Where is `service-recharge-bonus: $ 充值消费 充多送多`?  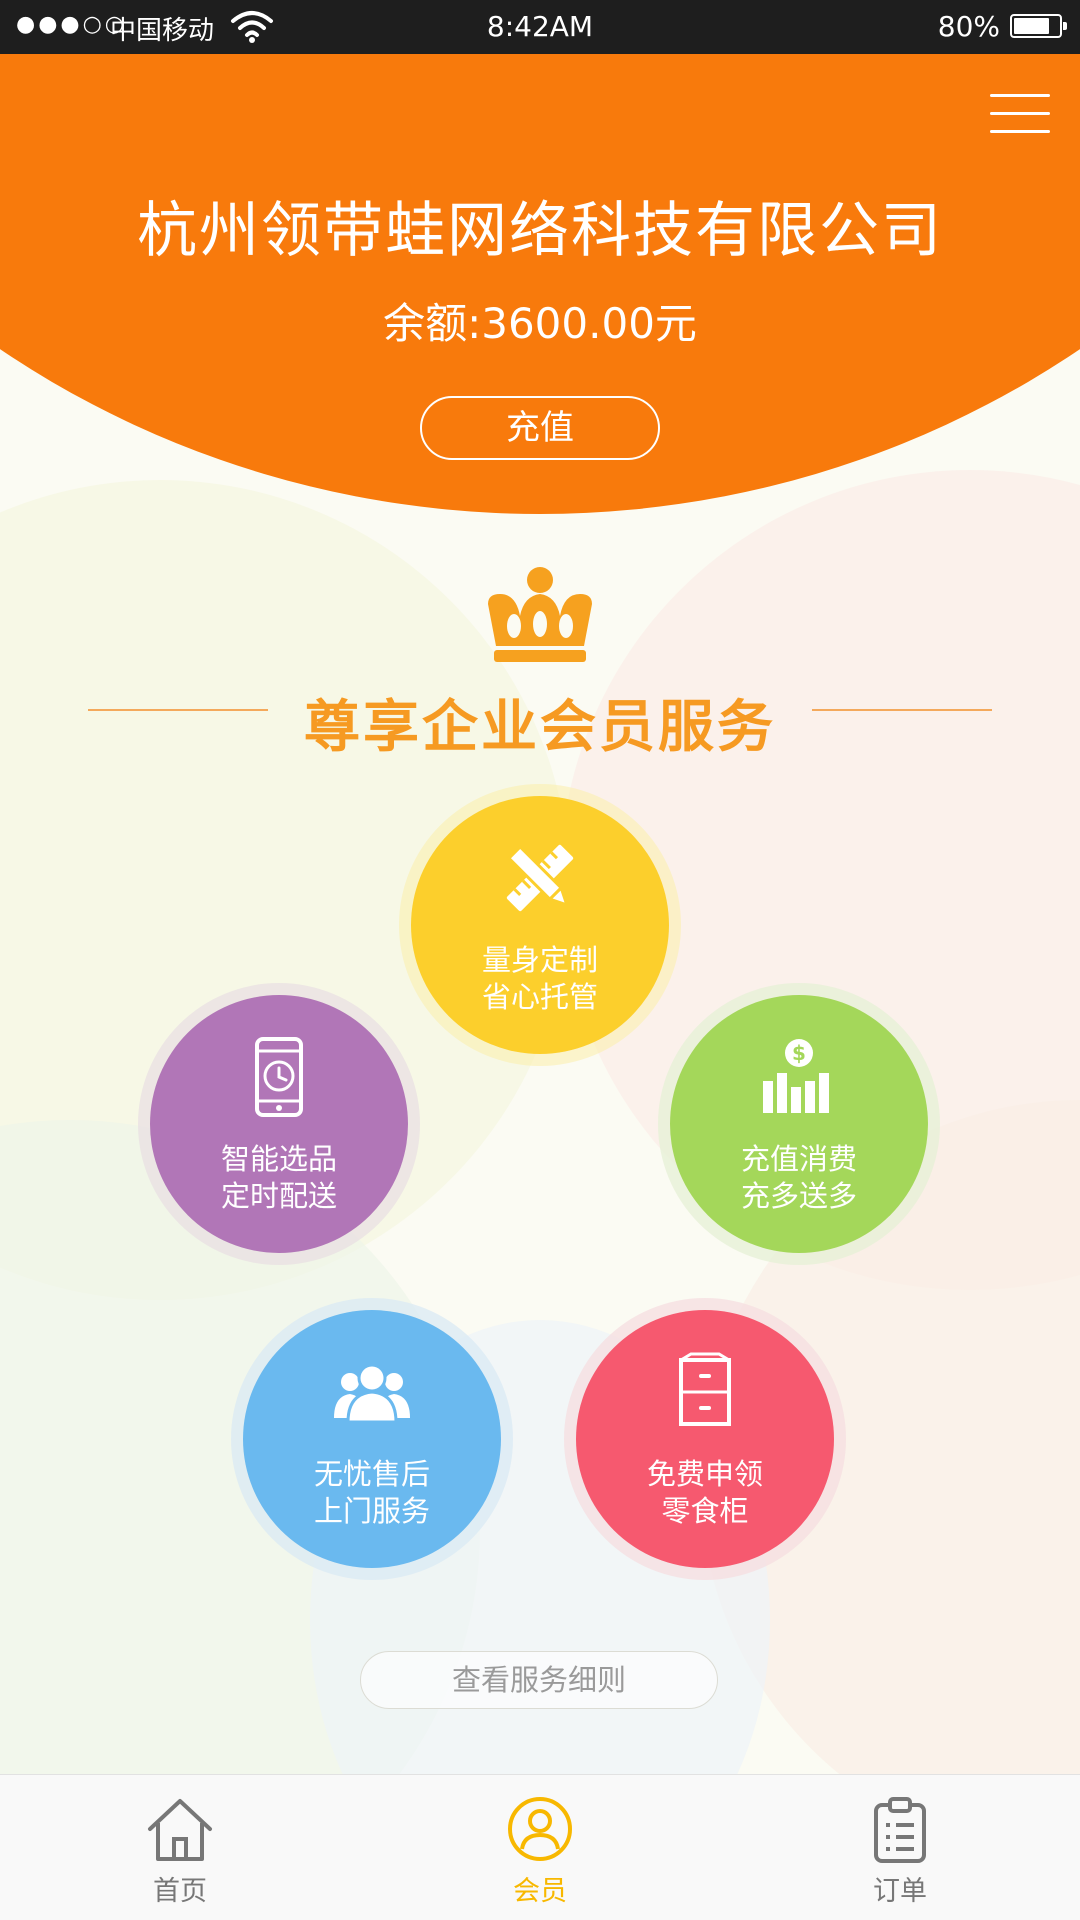 service-recharge-bonus: $ 充值消费 充多送多 is located at coordinates (799, 1124).